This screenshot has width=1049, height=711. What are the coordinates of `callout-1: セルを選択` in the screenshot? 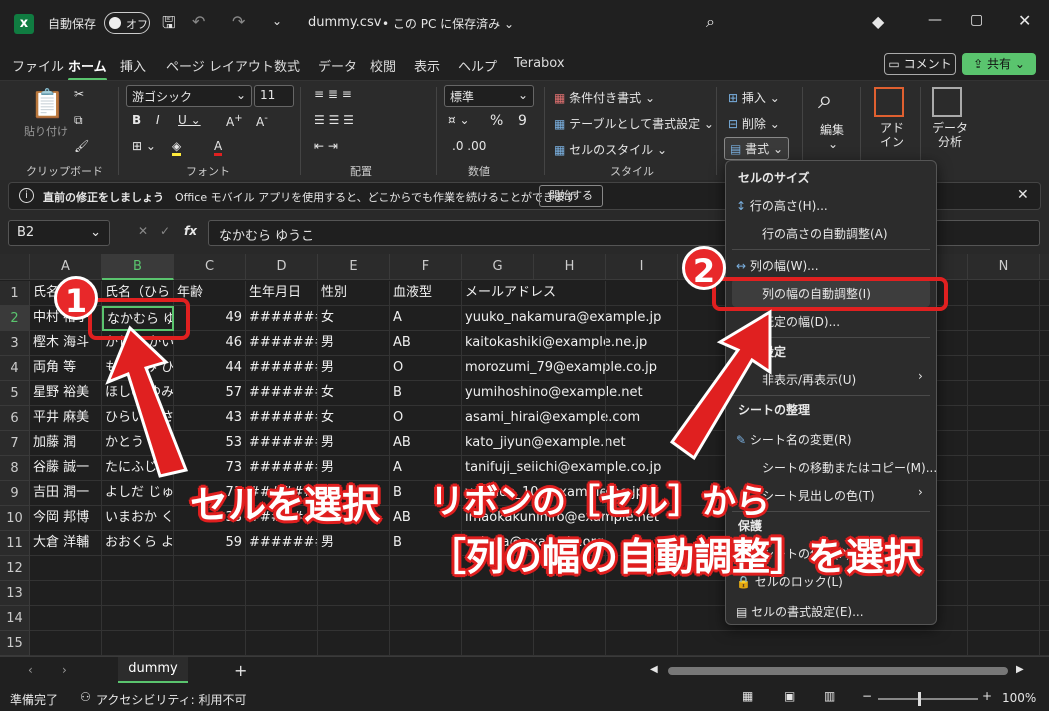 It's located at (285, 505).